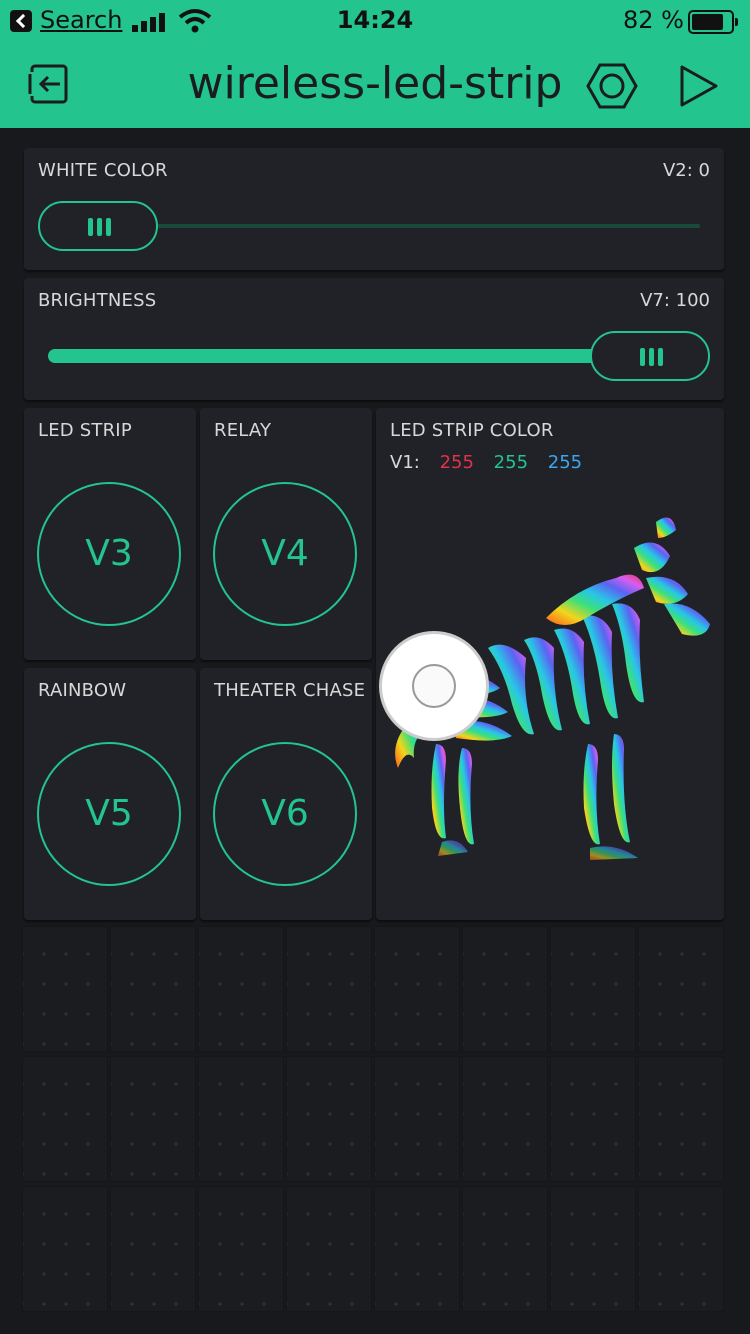 This screenshot has width=750, height=1334. I want to click on relay-pin: V4, so click(285, 553).